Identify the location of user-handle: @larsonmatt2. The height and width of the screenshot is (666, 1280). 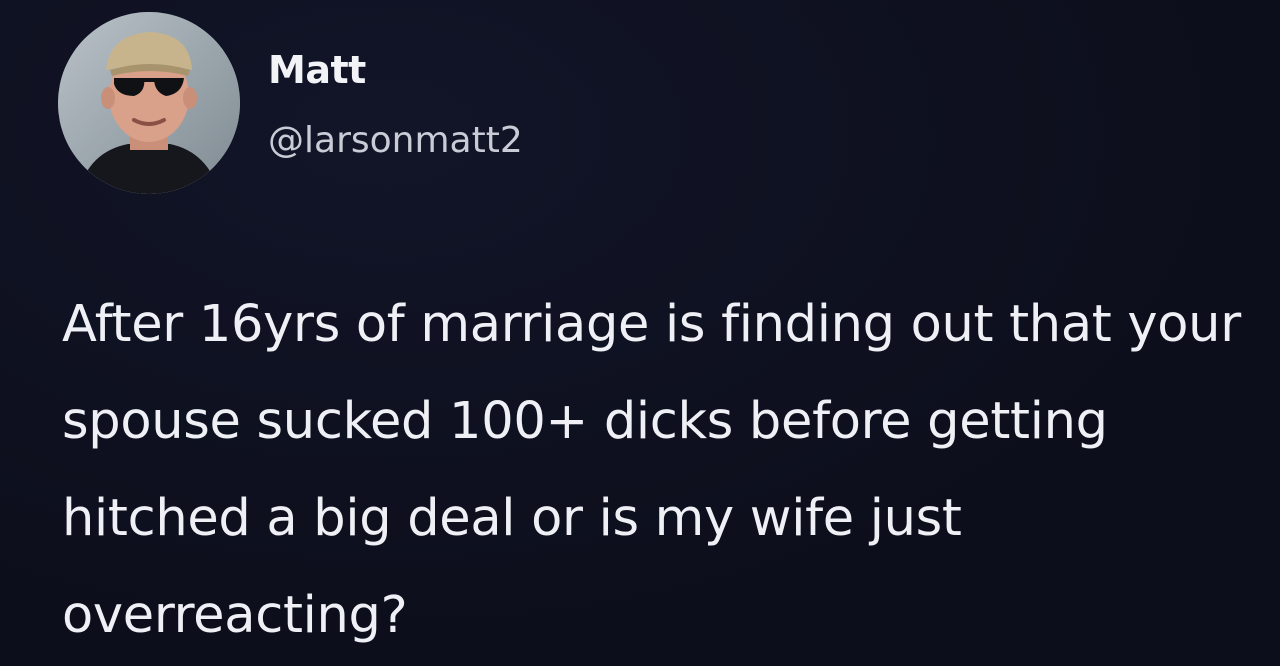
(395, 141).